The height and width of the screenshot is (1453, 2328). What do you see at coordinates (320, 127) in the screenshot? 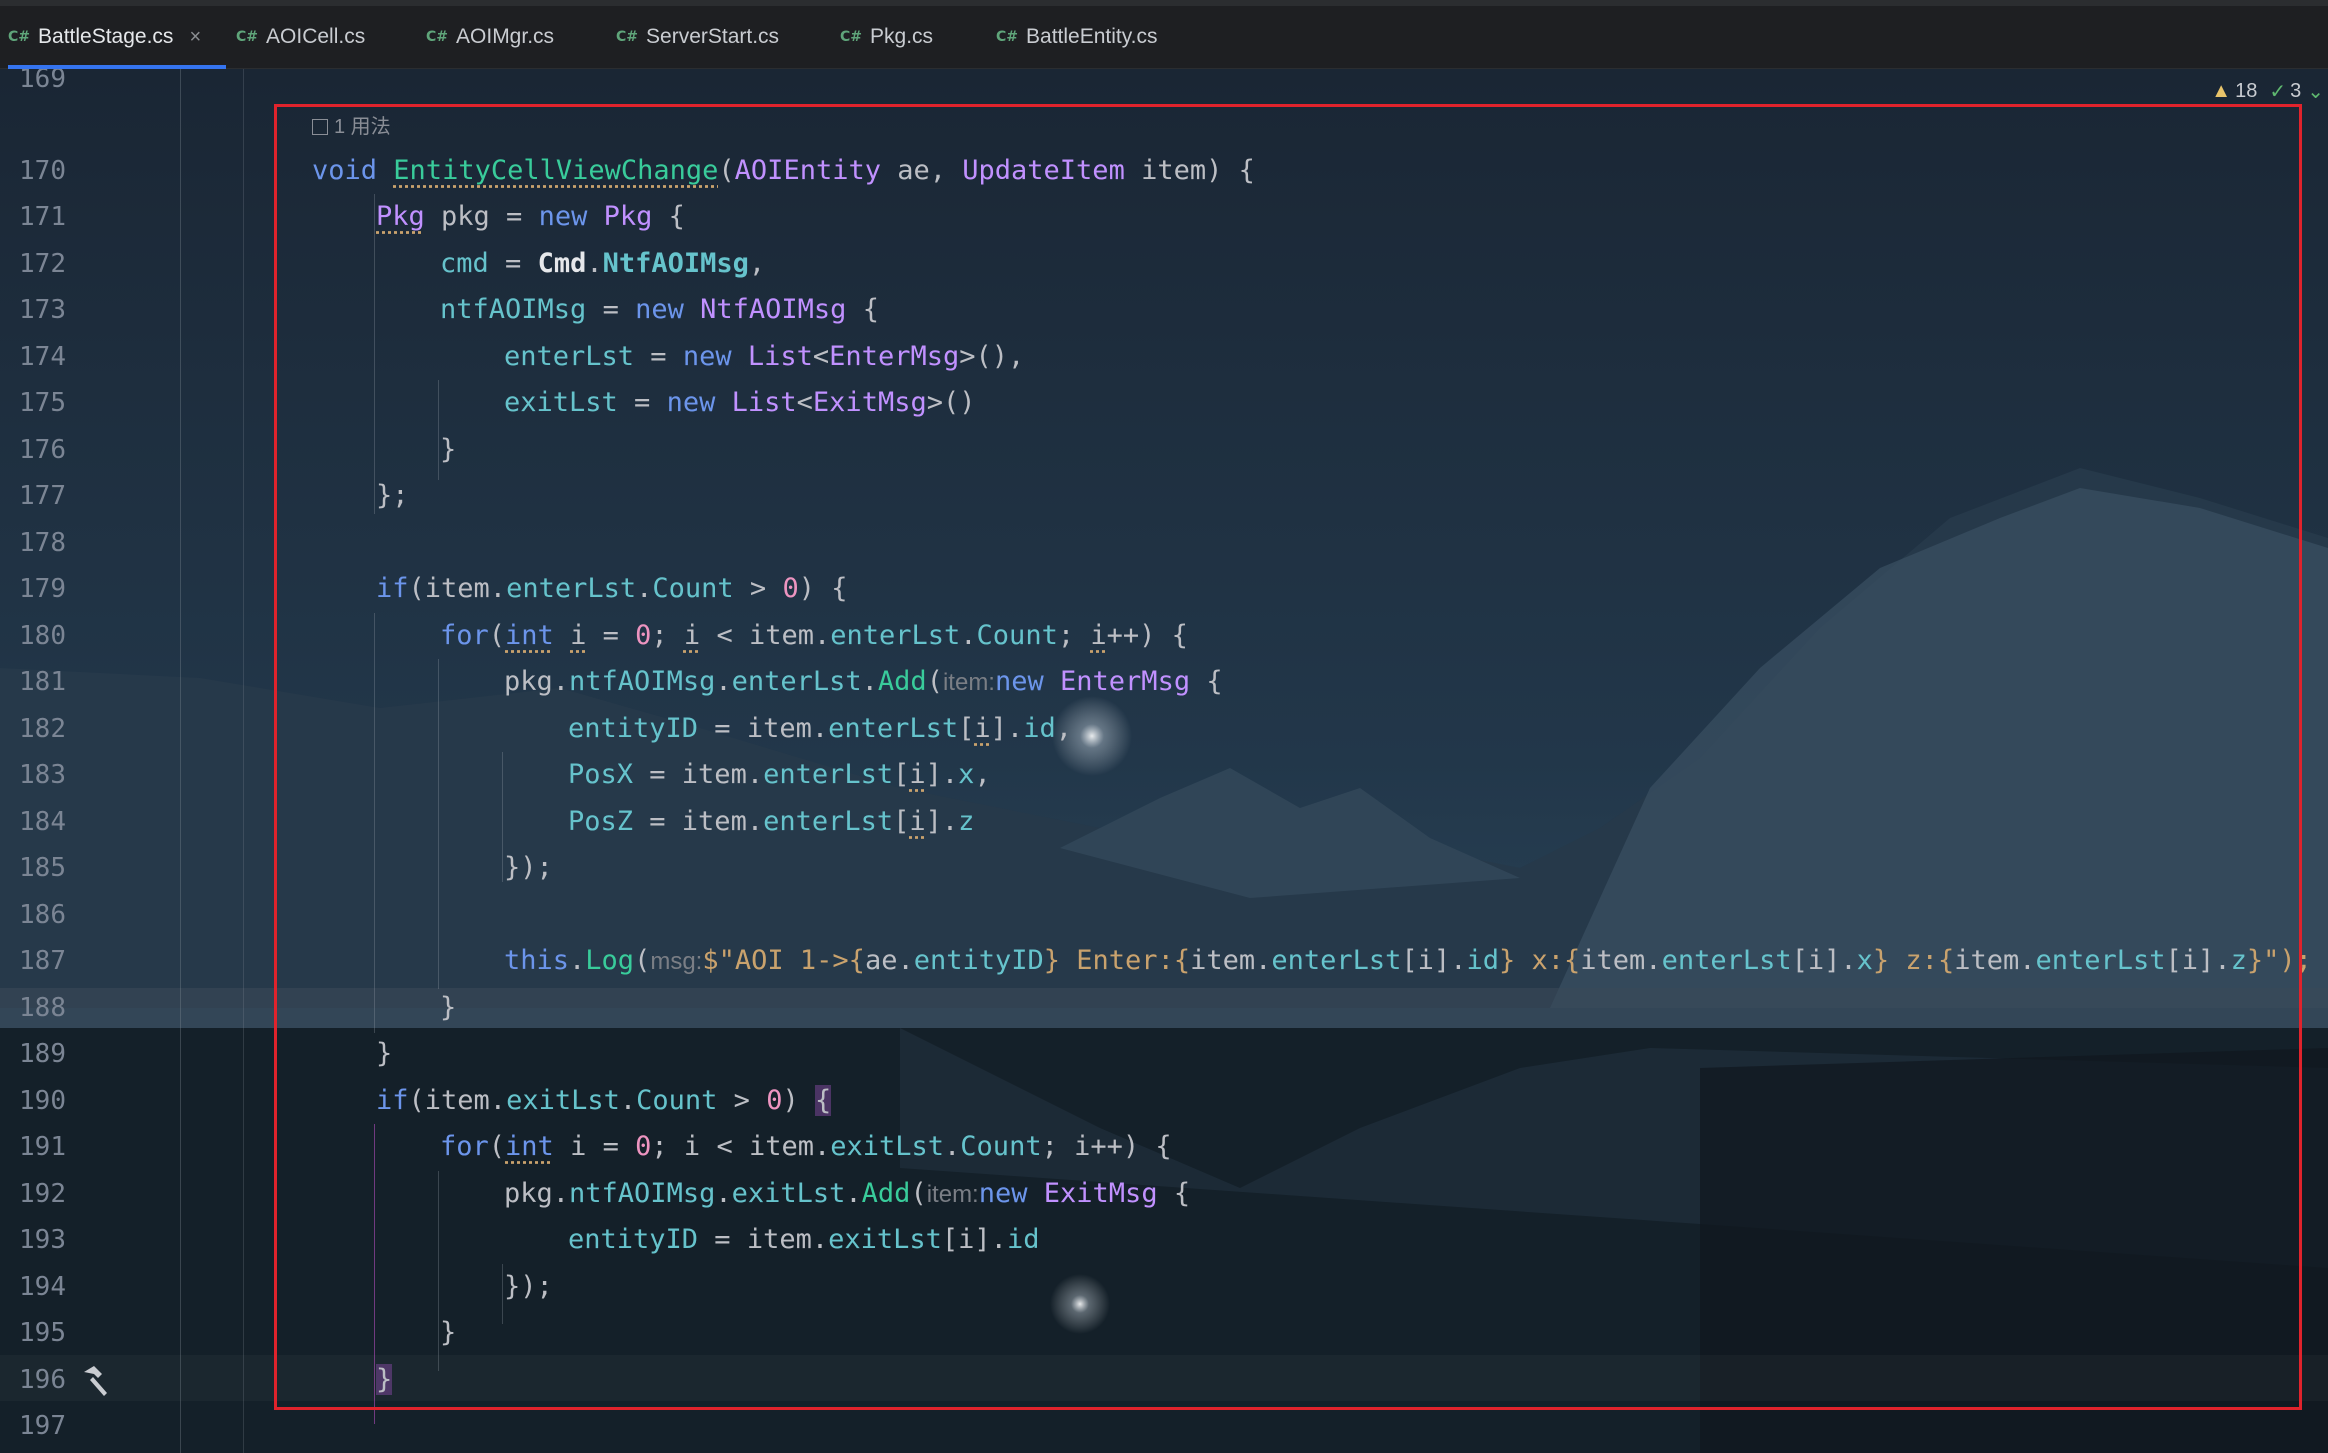
I see `external-link-icon` at bounding box center [320, 127].